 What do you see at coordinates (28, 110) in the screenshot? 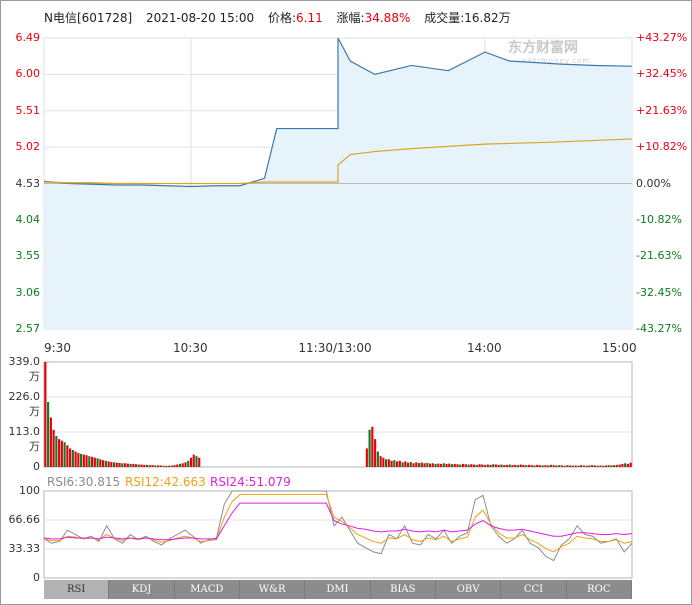
I see `price-tick-left: 5.51` at bounding box center [28, 110].